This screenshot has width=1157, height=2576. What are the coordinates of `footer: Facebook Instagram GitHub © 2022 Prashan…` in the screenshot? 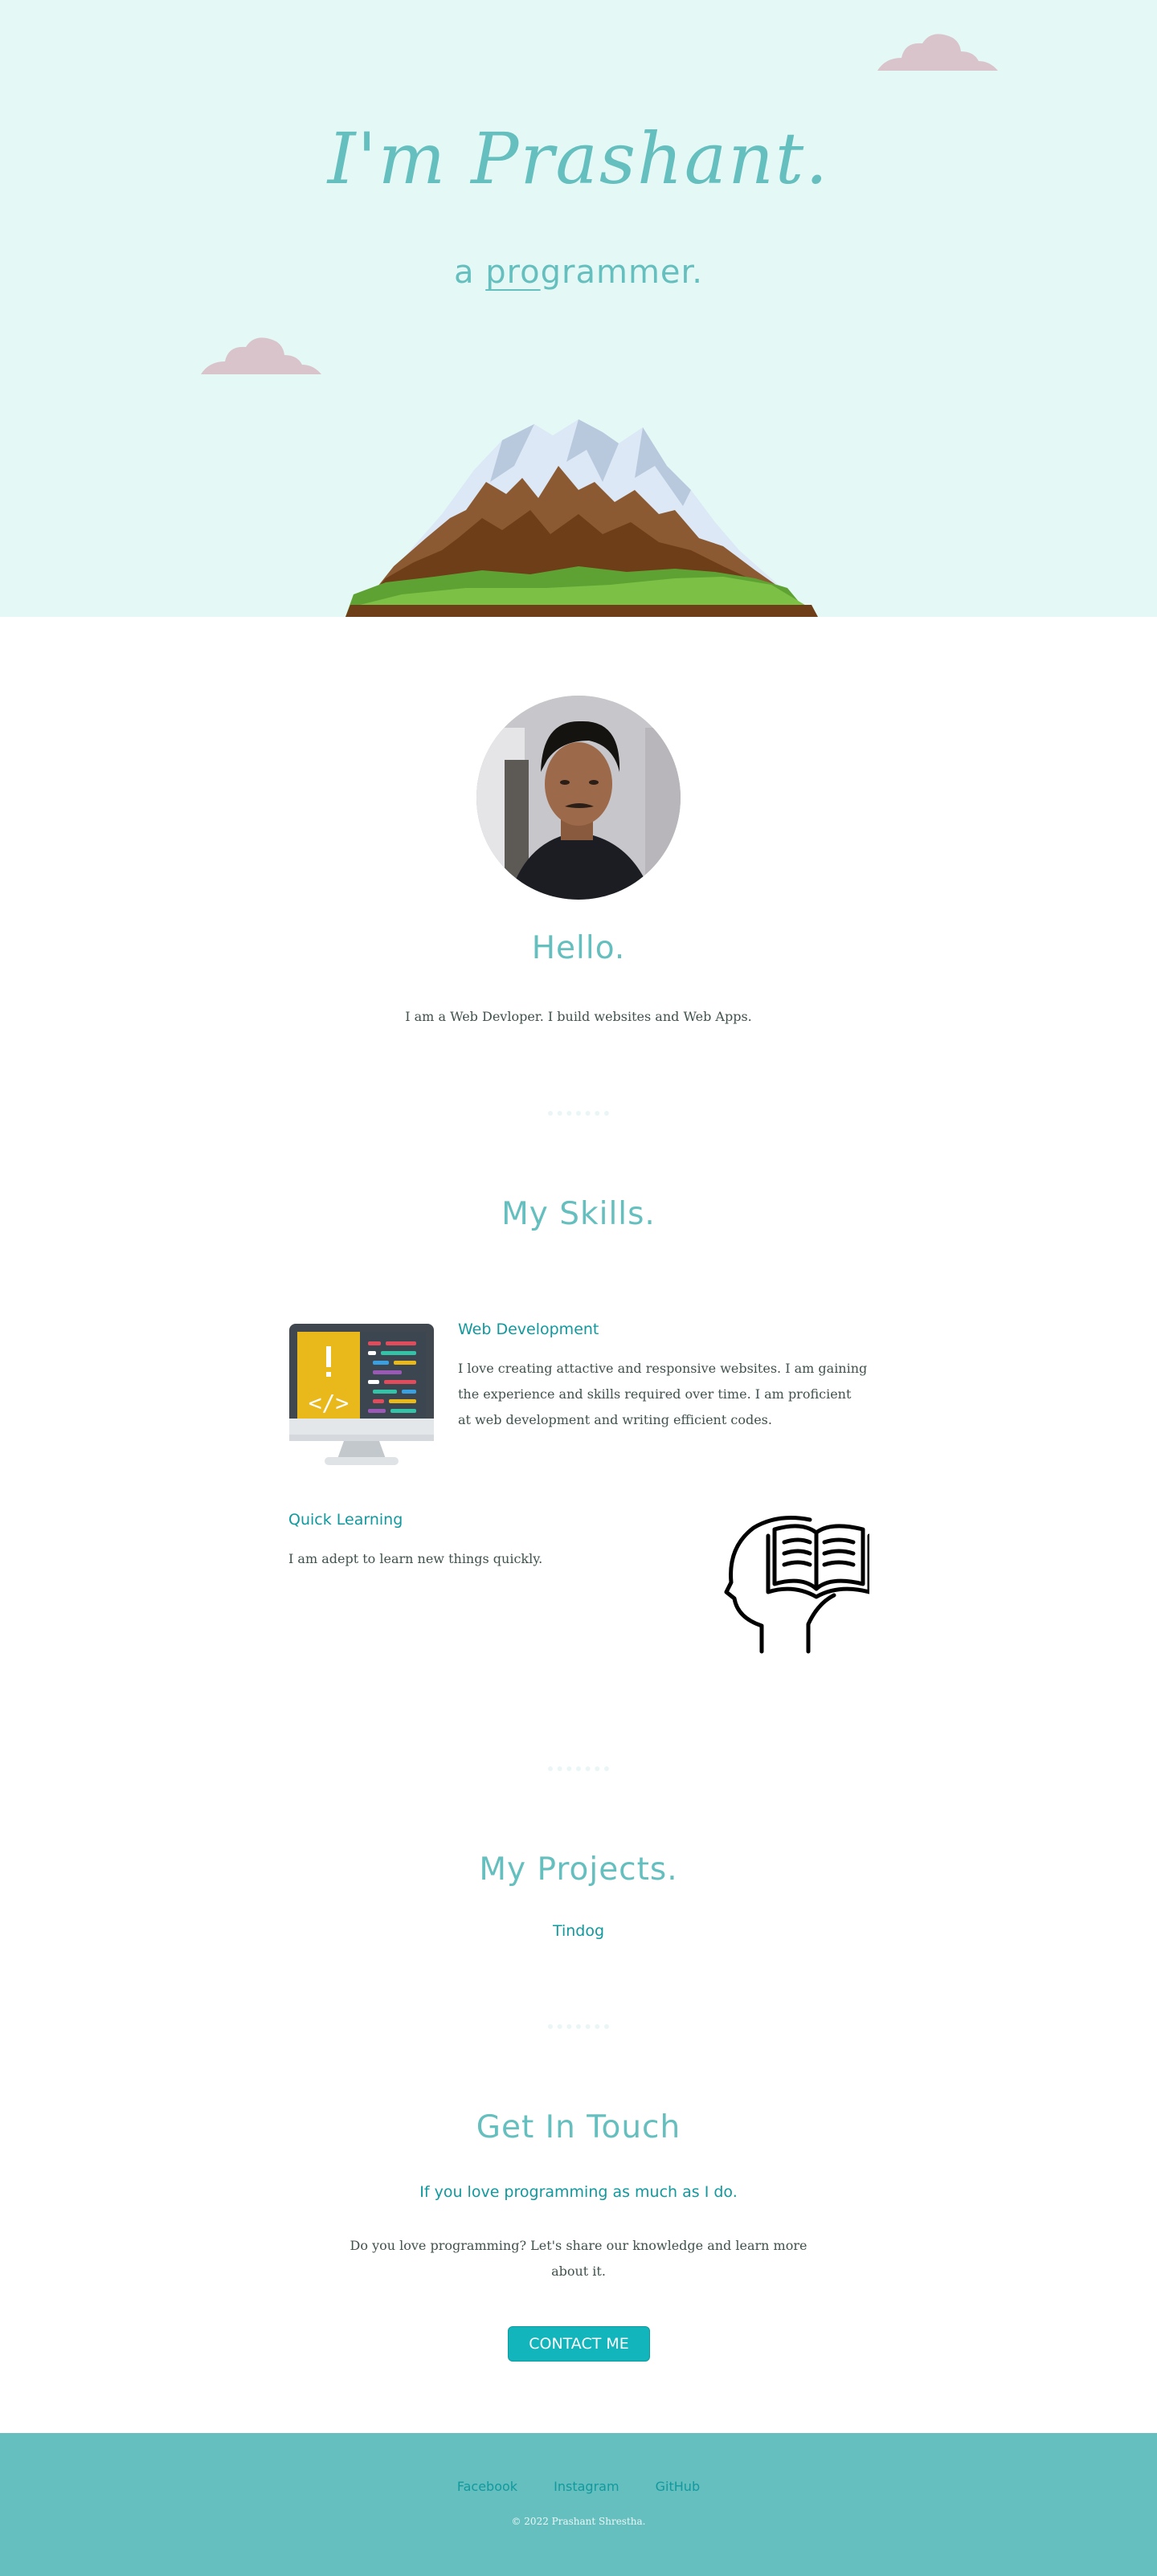 It's located at (578, 2504).